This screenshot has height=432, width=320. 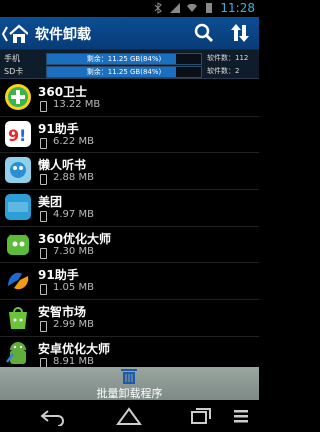 I want to click on list-item: 91助手 1.05 MB, so click(x=129, y=282).